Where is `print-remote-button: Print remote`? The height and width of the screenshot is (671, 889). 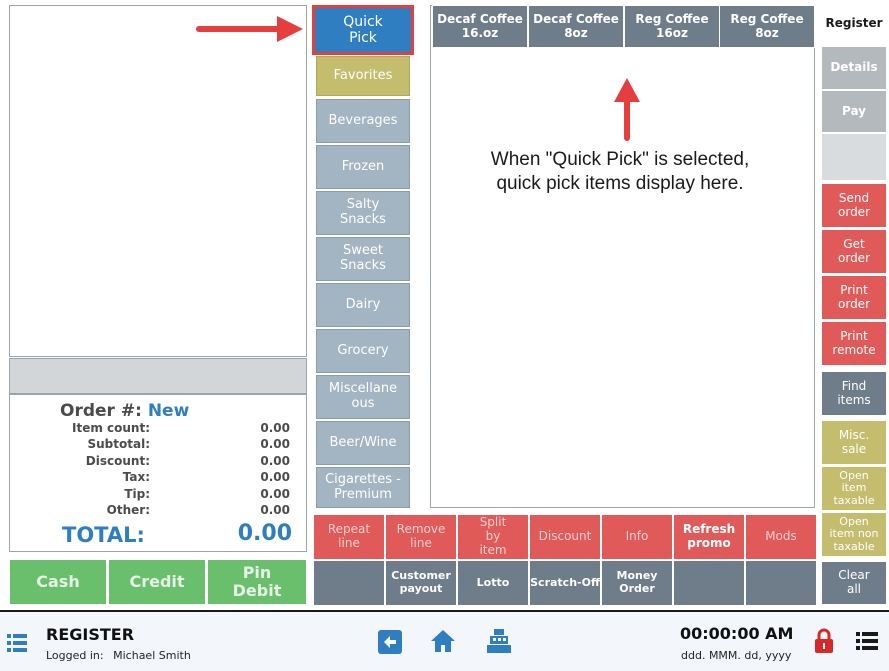
print-remote-button: Print remote is located at coordinates (854, 343).